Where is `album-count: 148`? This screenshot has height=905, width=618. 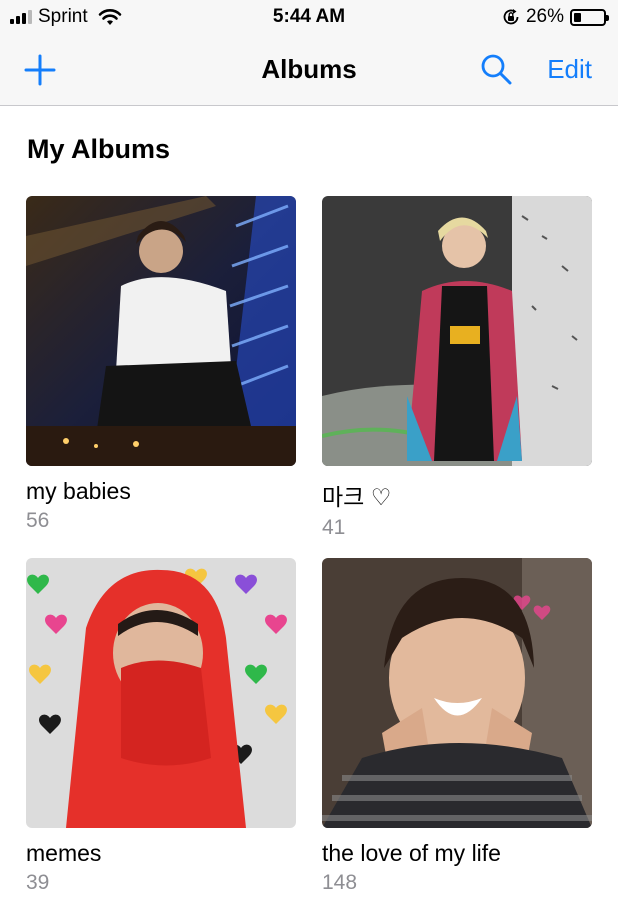
album-count: 148 is located at coordinates (340, 882).